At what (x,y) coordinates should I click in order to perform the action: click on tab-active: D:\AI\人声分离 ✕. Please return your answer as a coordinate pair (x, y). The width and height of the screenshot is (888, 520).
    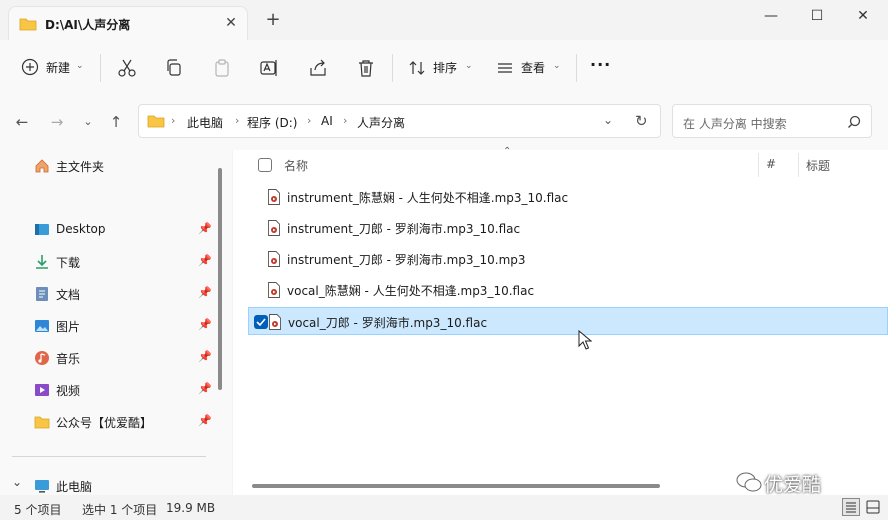
    Looking at the image, I should click on (128, 23).